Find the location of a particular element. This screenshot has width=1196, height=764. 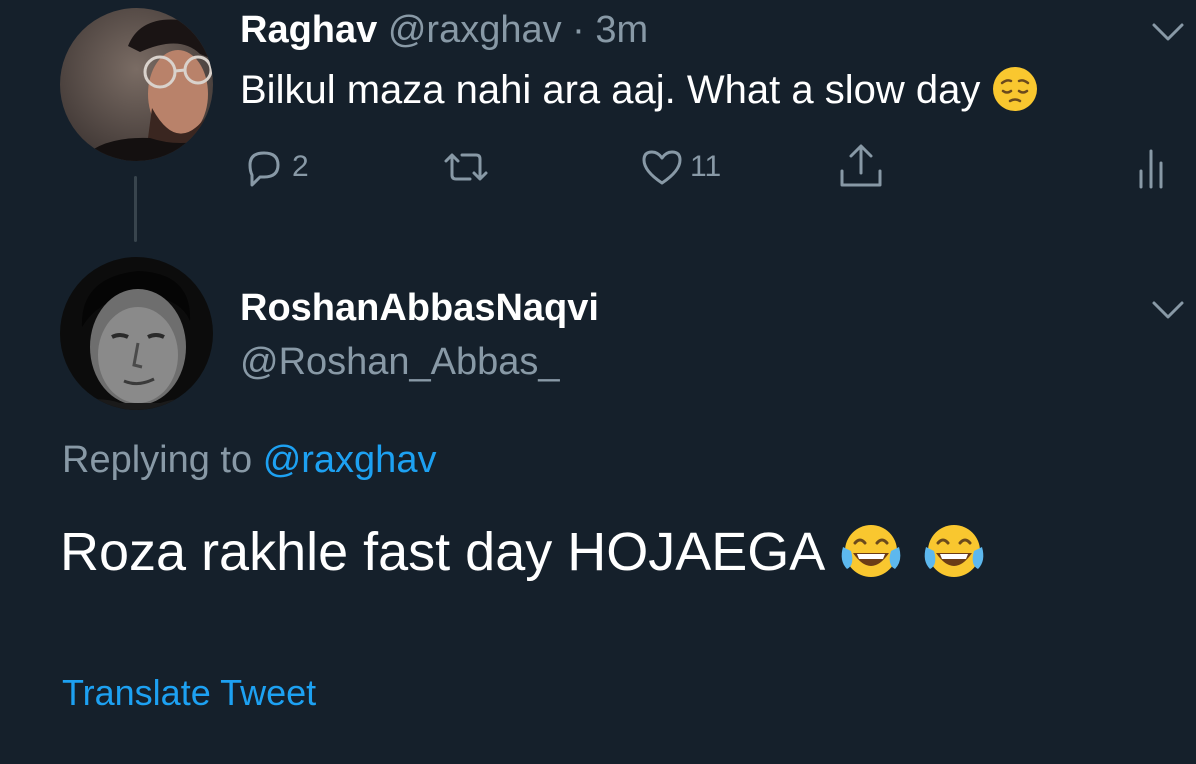

like-button: 11 is located at coordinates (680, 167).